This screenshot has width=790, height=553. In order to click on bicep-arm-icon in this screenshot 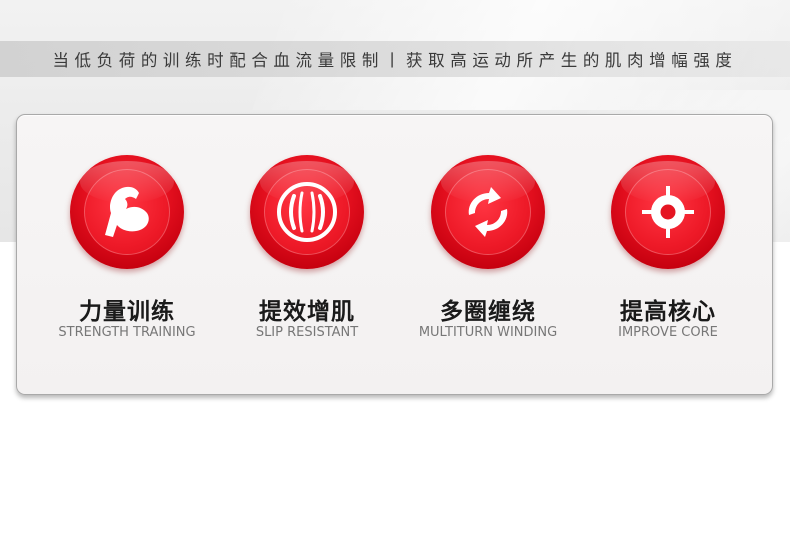, I will do `click(127, 211)`.